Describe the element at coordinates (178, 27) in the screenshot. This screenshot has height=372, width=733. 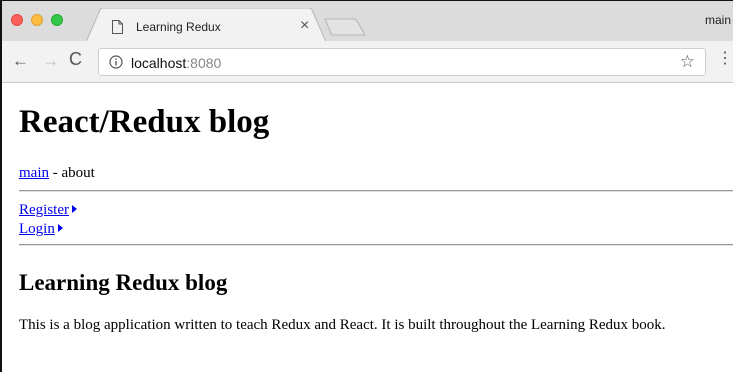
I see `tab-title: Learning Redux` at that location.